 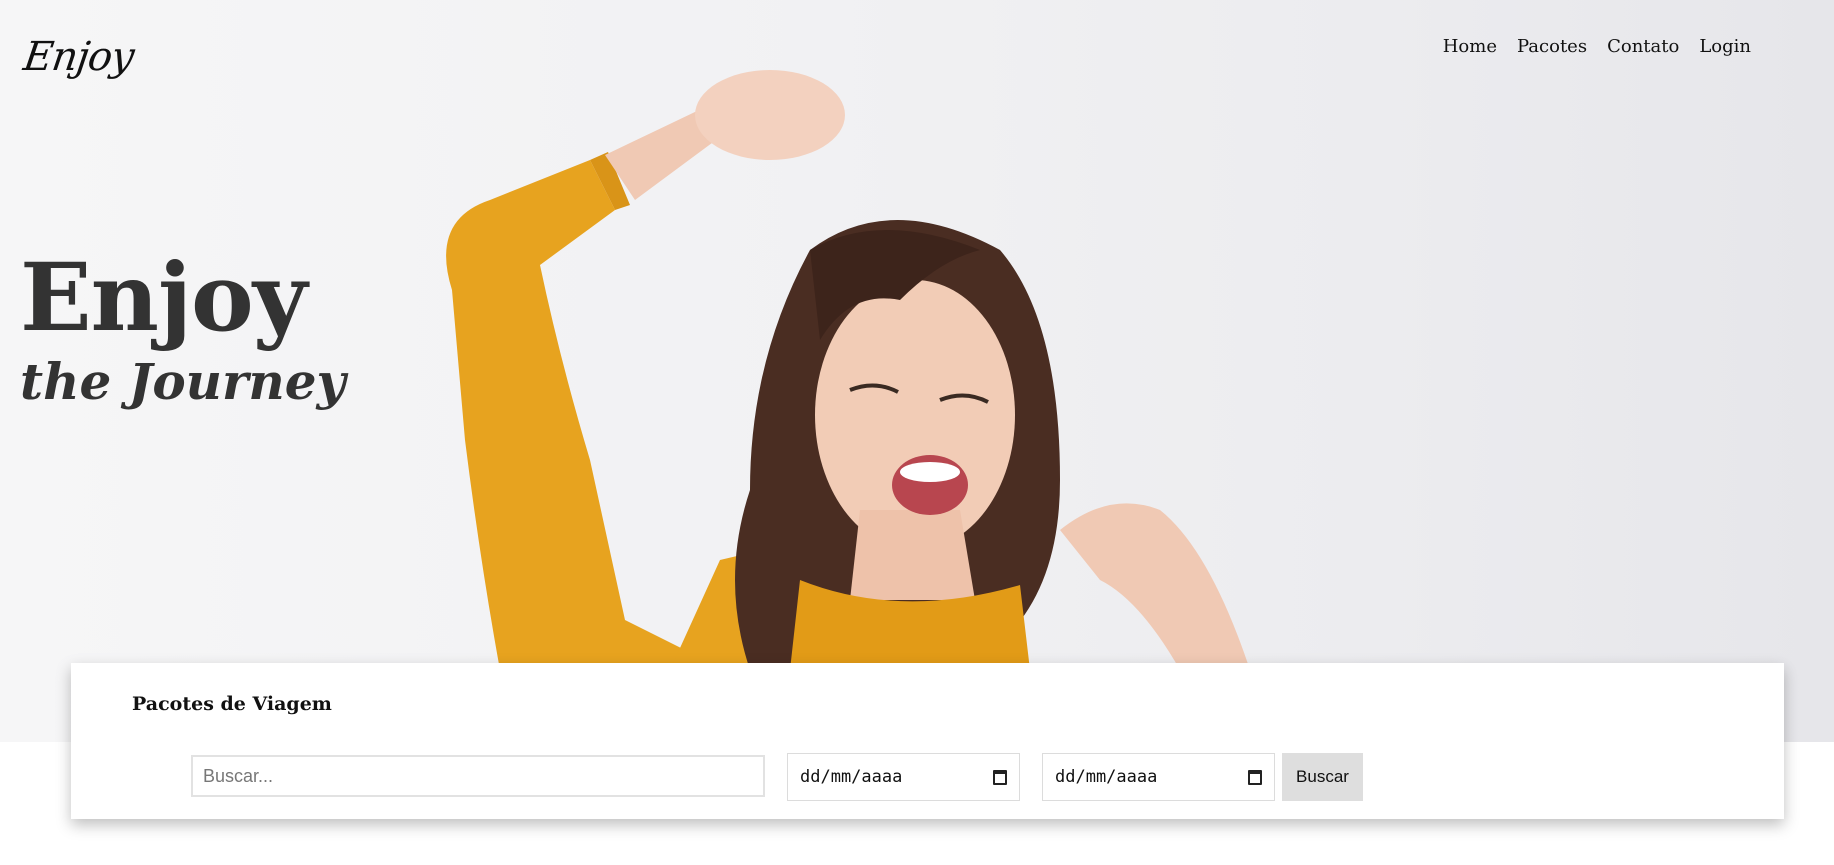 What do you see at coordinates (79, 57) in the screenshot?
I see `logo: Enjoy` at bounding box center [79, 57].